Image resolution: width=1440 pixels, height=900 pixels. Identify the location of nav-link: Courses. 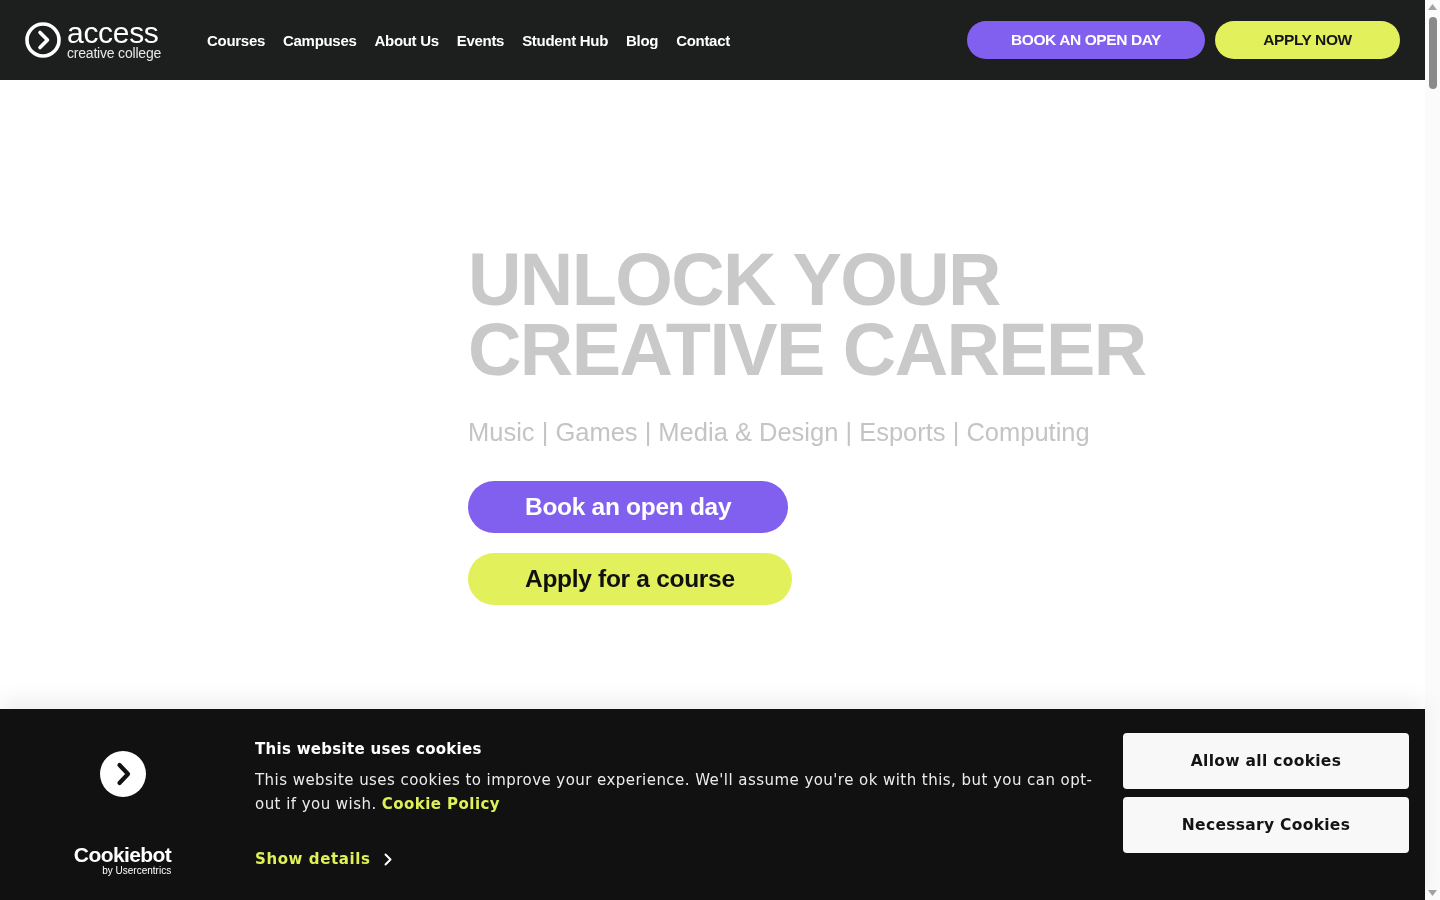
(236, 40).